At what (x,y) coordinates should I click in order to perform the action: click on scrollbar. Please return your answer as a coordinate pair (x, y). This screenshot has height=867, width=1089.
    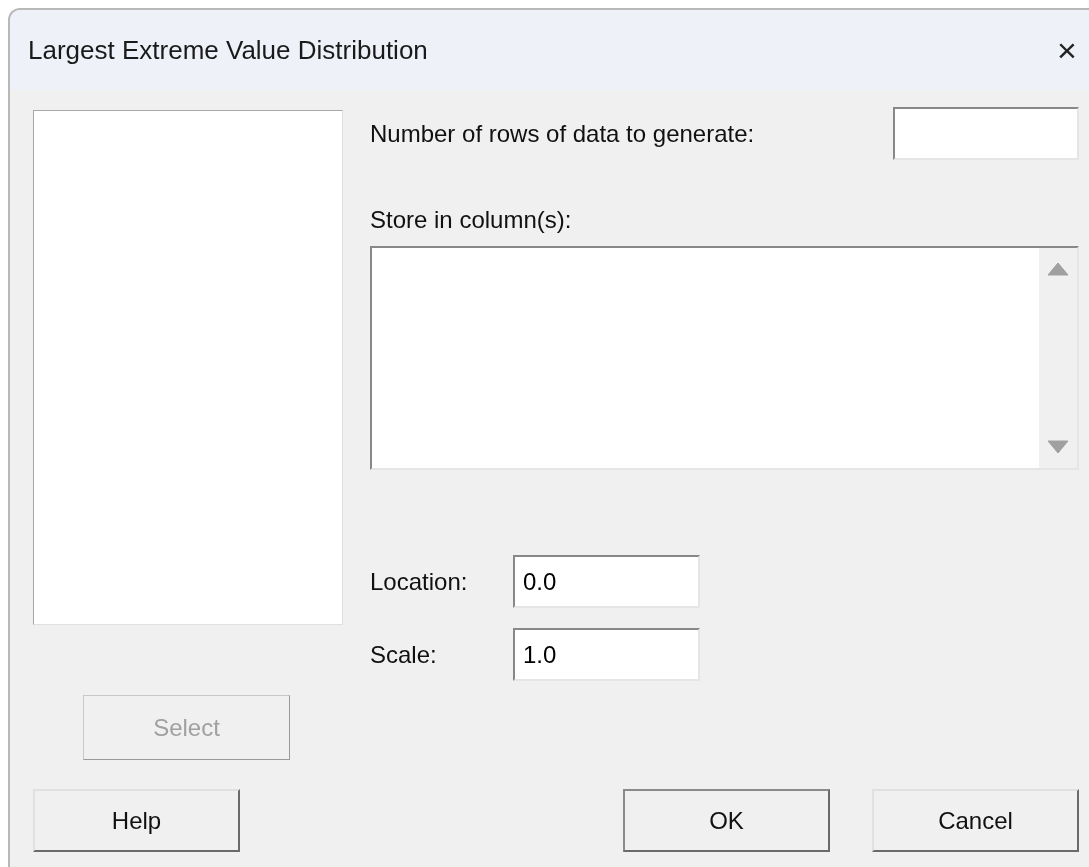
    Looking at the image, I should click on (1058, 358).